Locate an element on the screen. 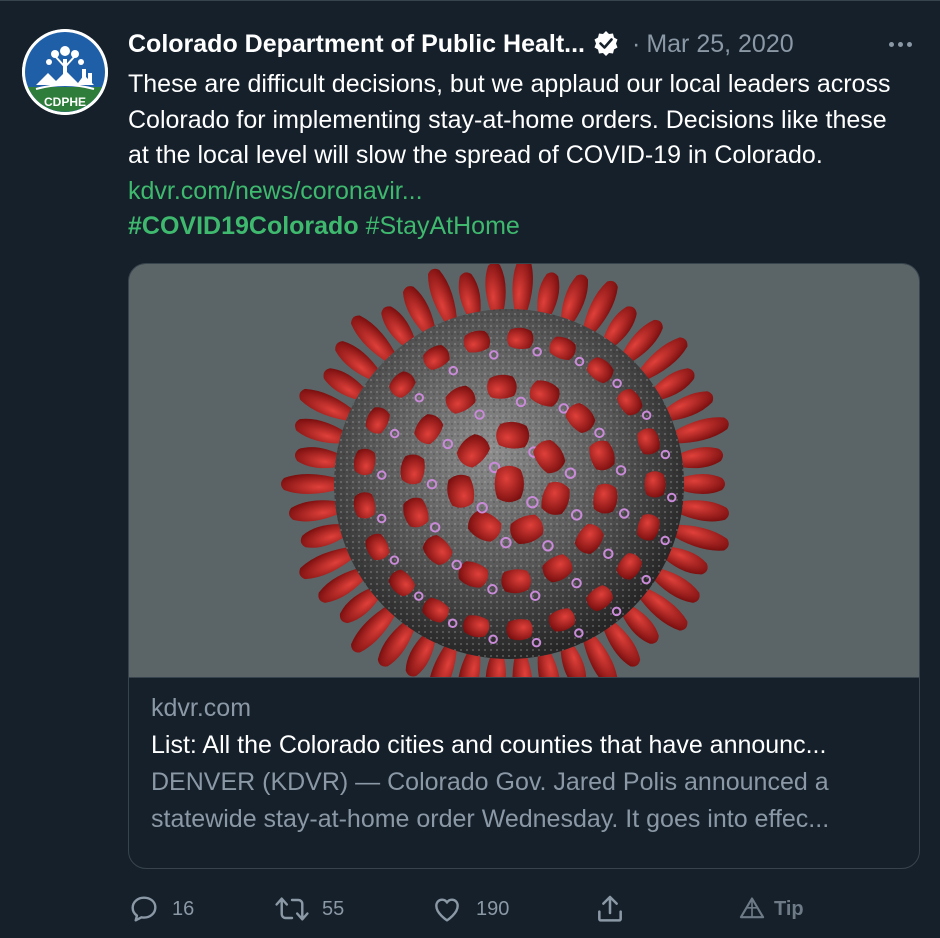  reply-action: 16 is located at coordinates (161, 909).